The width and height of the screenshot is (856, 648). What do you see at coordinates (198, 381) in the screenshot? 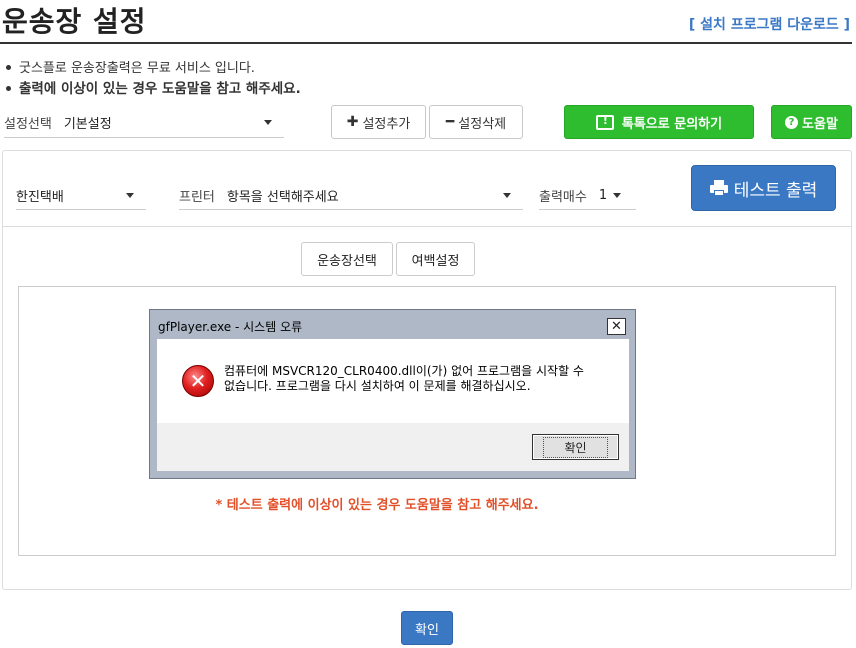
I see `error-icon: ✕` at bounding box center [198, 381].